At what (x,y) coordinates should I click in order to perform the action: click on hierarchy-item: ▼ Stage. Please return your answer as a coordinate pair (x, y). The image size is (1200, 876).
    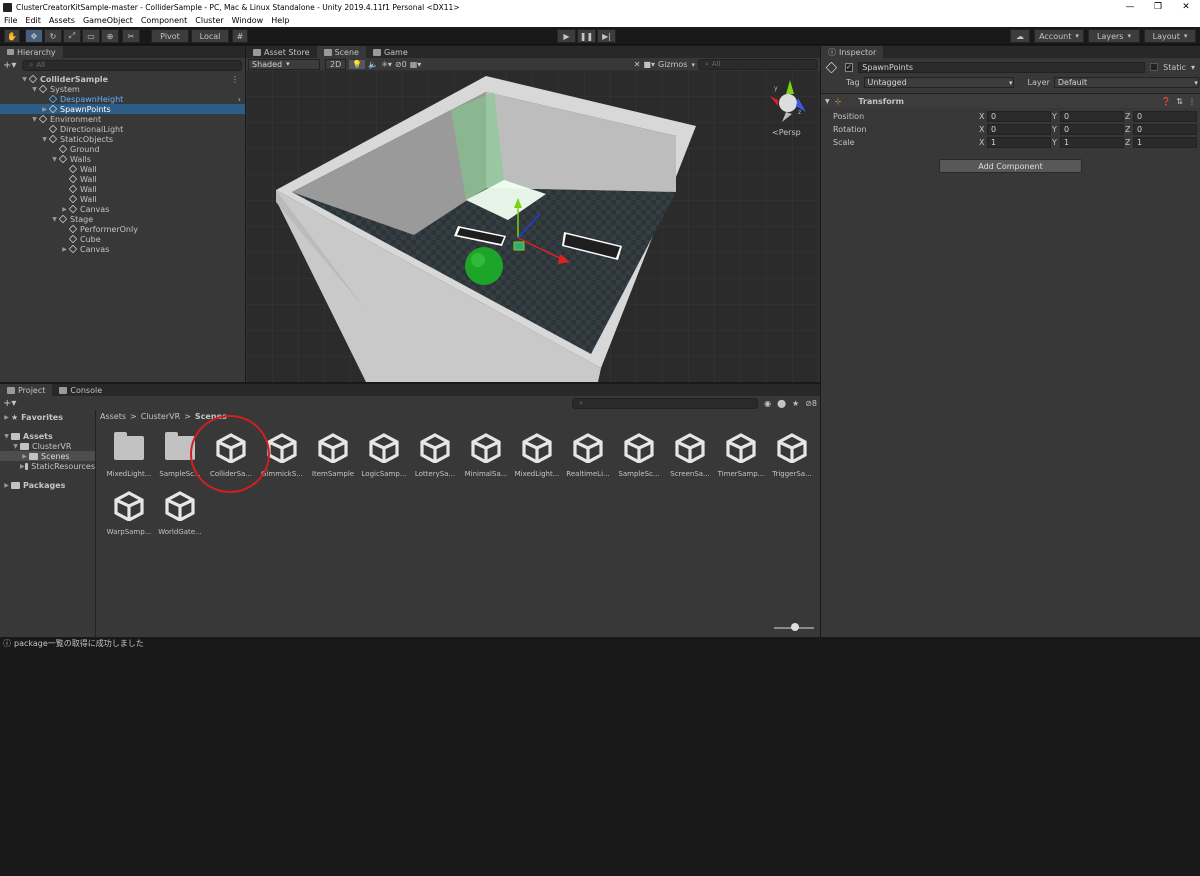
    Looking at the image, I should click on (122, 219).